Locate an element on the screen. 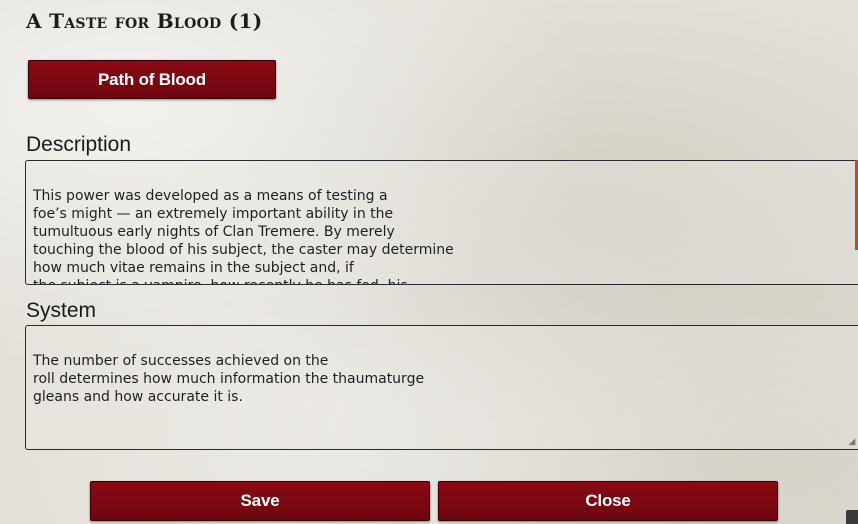 This screenshot has height=524, width=858. system-label: System is located at coordinates (61, 310).